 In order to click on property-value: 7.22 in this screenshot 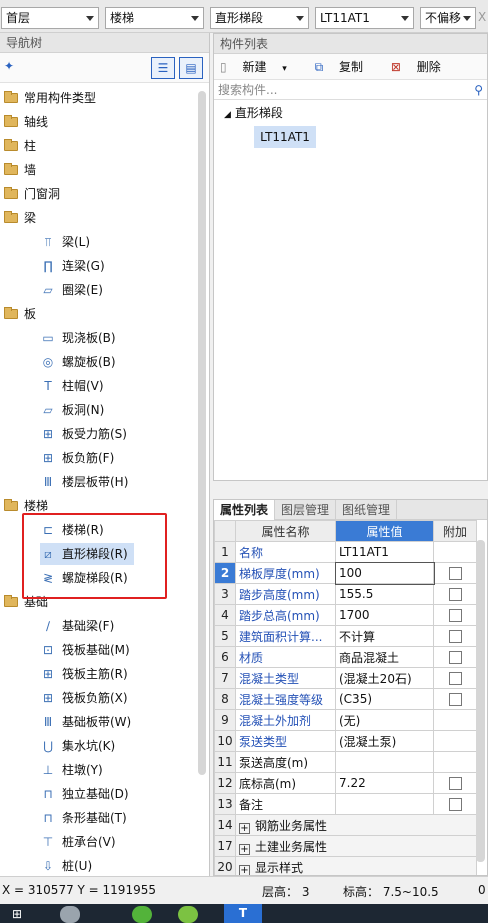, I will do `click(384, 783)`.